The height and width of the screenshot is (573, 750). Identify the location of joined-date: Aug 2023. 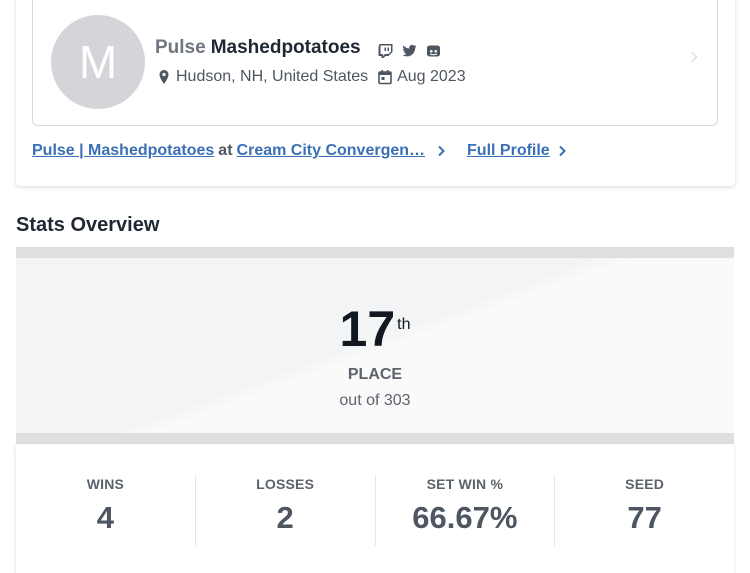
(422, 77).